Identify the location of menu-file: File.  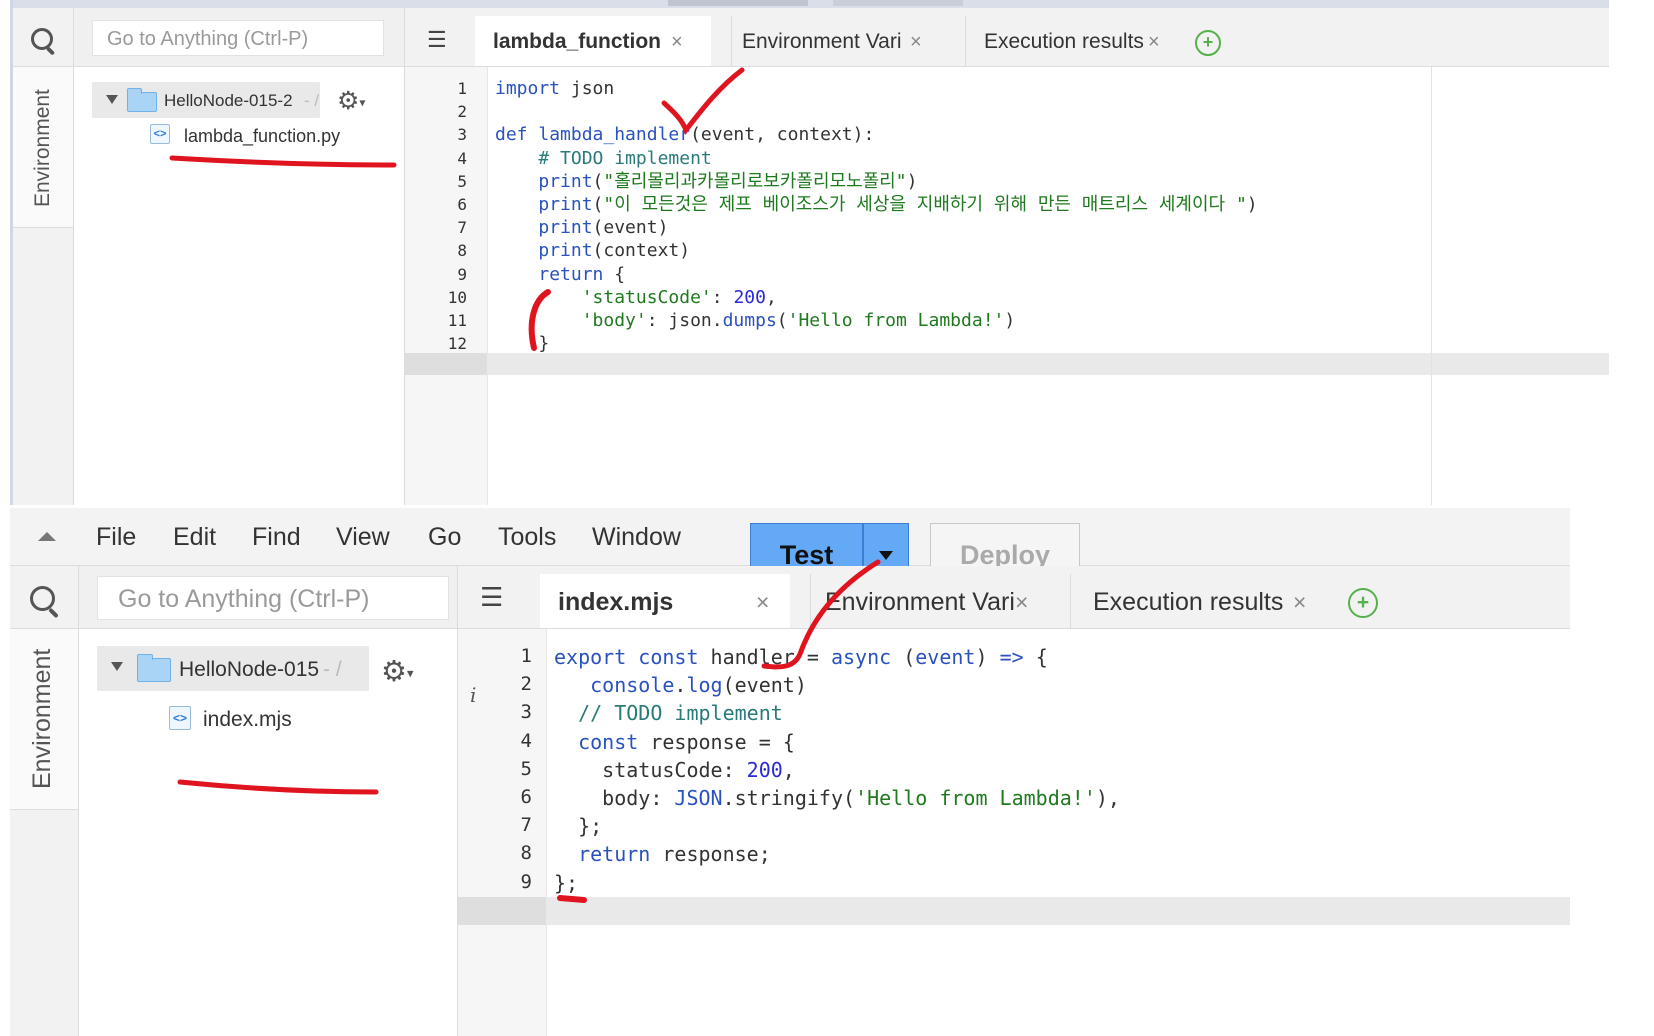
(116, 537).